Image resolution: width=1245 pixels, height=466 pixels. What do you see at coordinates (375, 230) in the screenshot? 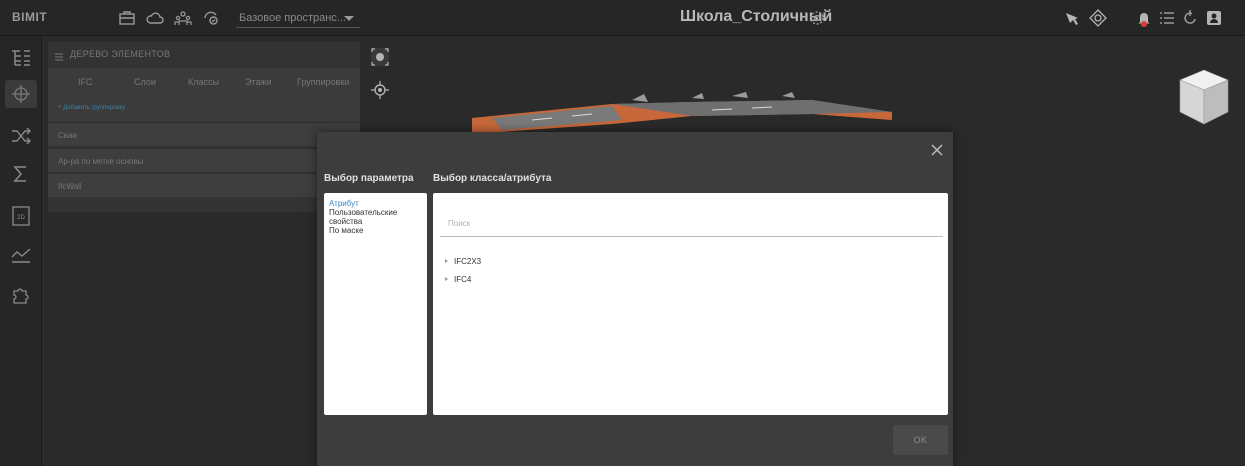
I see `param-option-by-mask: По маске` at bounding box center [375, 230].